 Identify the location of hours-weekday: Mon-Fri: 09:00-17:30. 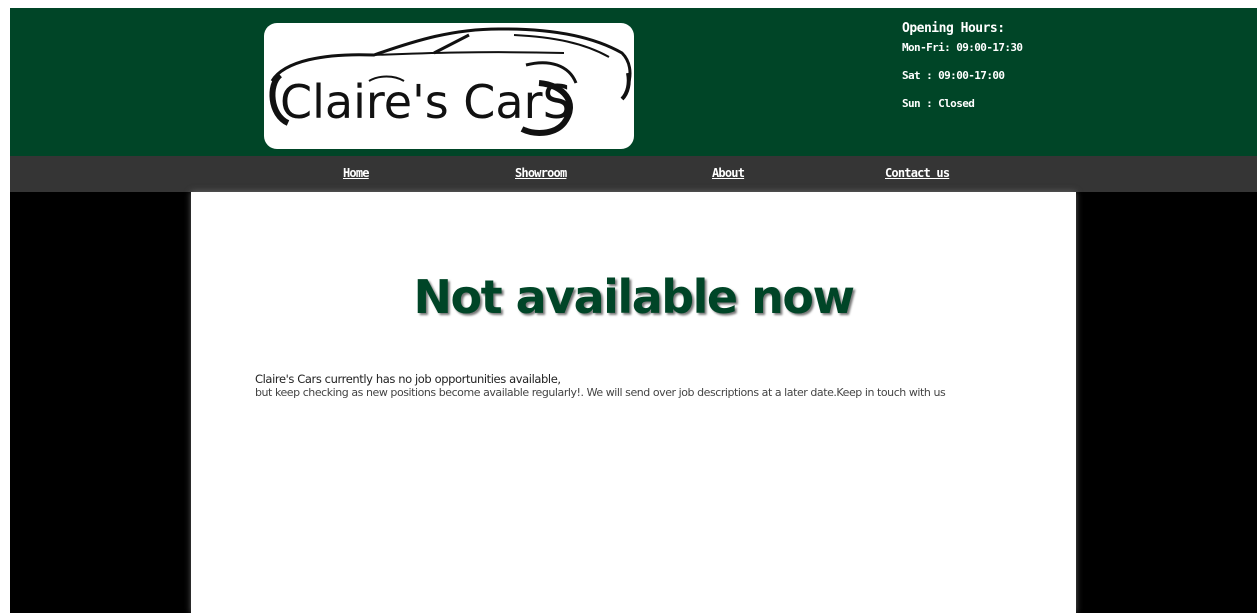
(962, 47).